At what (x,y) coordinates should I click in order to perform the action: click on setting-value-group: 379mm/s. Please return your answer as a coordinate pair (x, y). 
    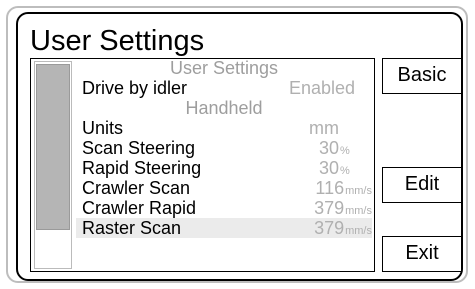
    Looking at the image, I should click on (343, 229).